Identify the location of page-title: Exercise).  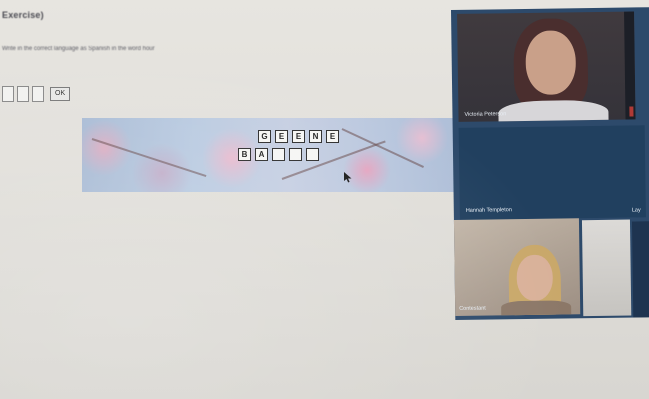
(23, 15).